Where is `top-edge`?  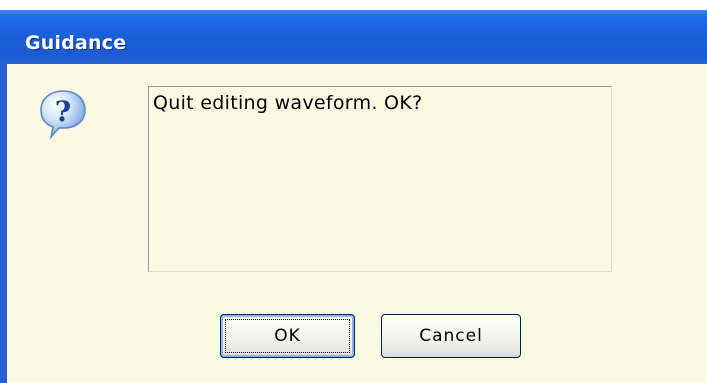 top-edge is located at coordinates (353, 5).